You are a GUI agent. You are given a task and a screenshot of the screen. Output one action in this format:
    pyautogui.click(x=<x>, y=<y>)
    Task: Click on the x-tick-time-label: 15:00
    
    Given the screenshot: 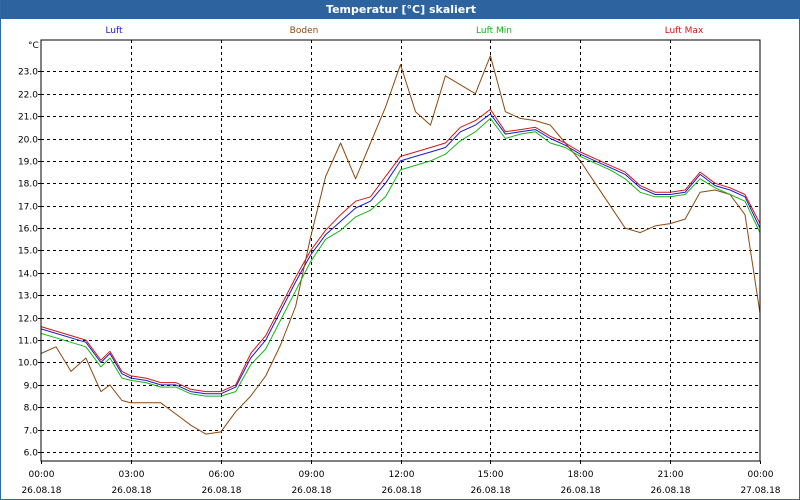 What is the action you would take?
    pyautogui.click(x=491, y=475)
    